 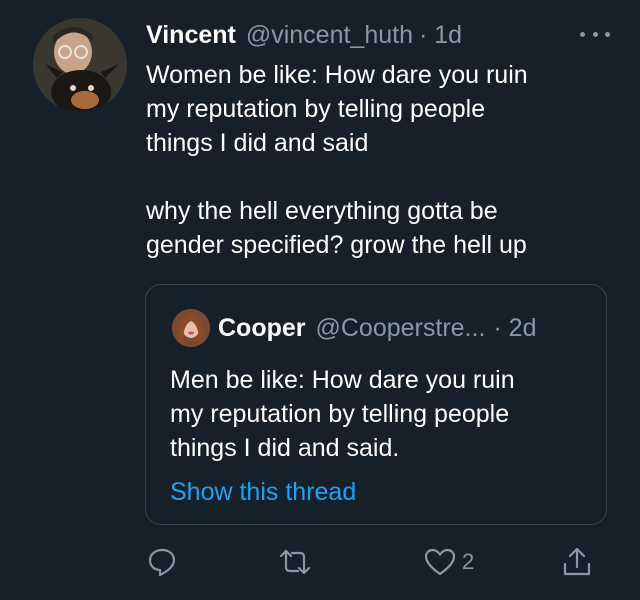 I want to click on like-button: 2, so click(x=449, y=562).